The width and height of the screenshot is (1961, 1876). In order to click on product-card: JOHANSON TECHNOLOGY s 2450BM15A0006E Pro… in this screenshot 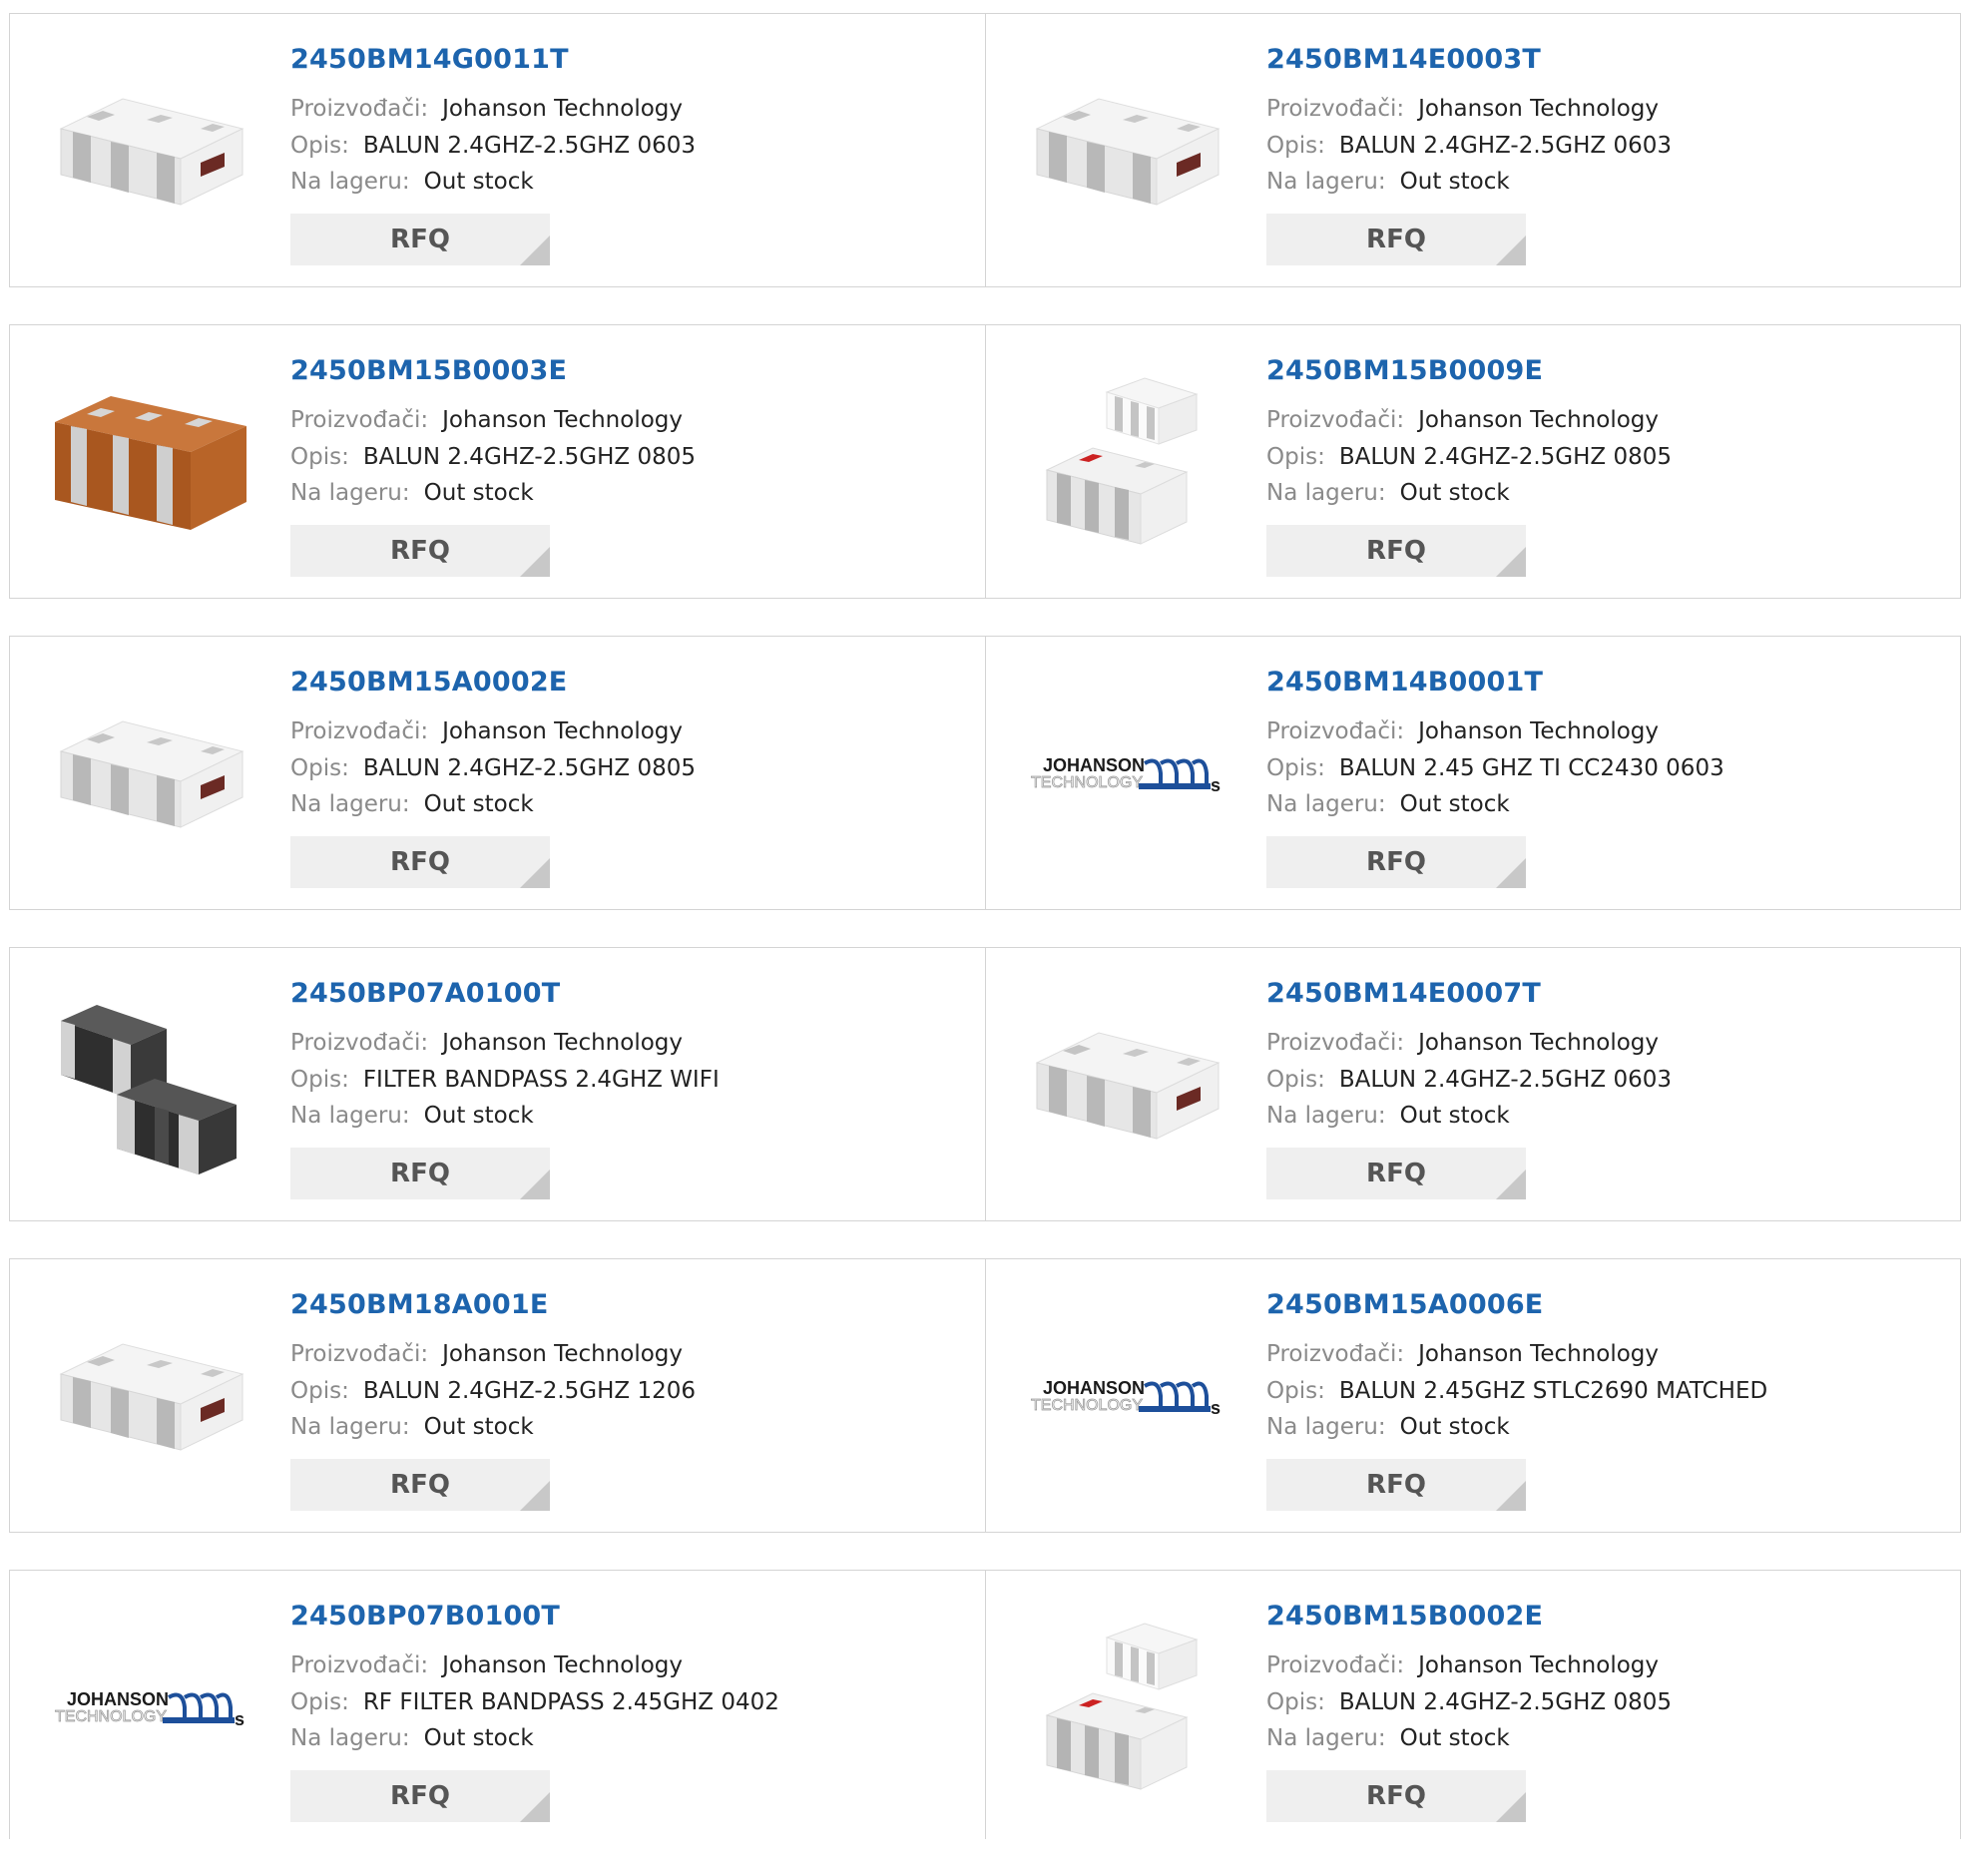, I will do `click(1472, 1395)`.